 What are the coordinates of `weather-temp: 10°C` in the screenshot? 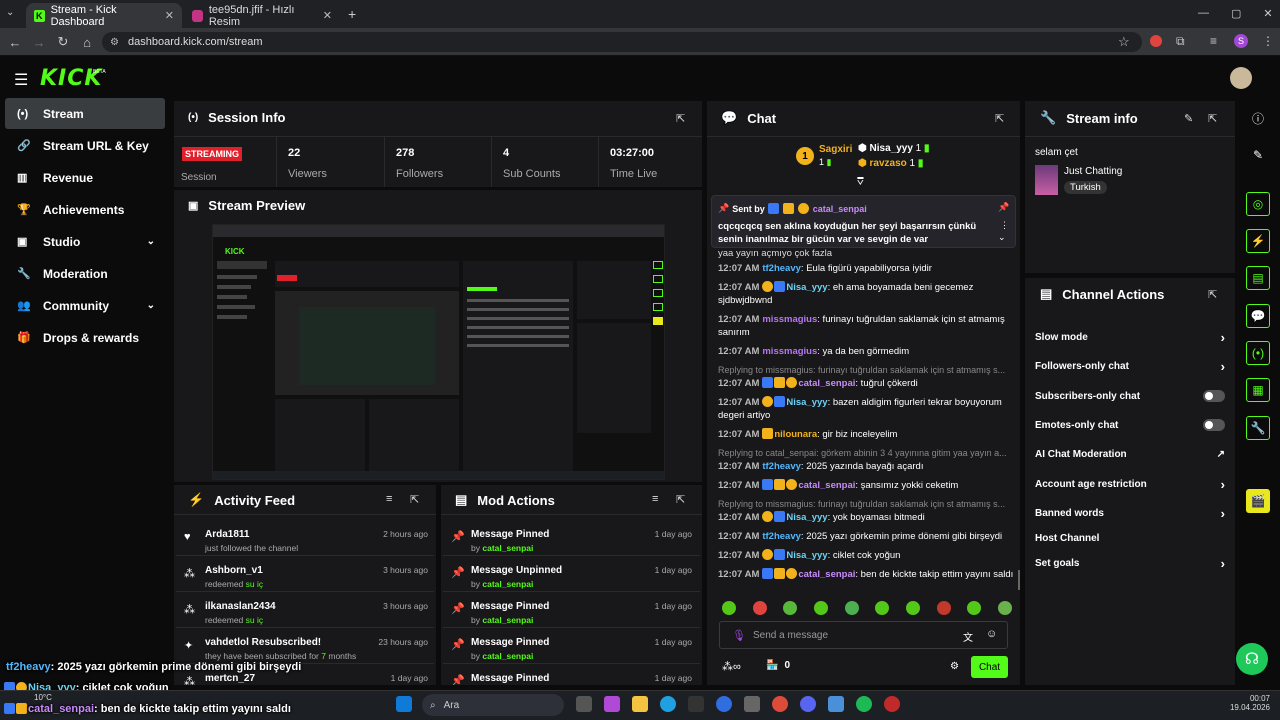 It's located at (43, 697).